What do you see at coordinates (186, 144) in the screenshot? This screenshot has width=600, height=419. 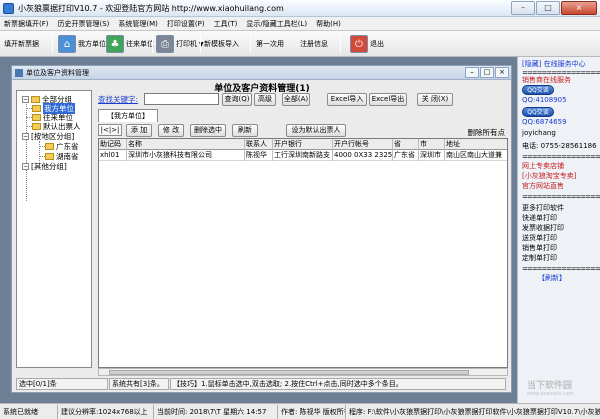 I see `column-header: 名称` at bounding box center [186, 144].